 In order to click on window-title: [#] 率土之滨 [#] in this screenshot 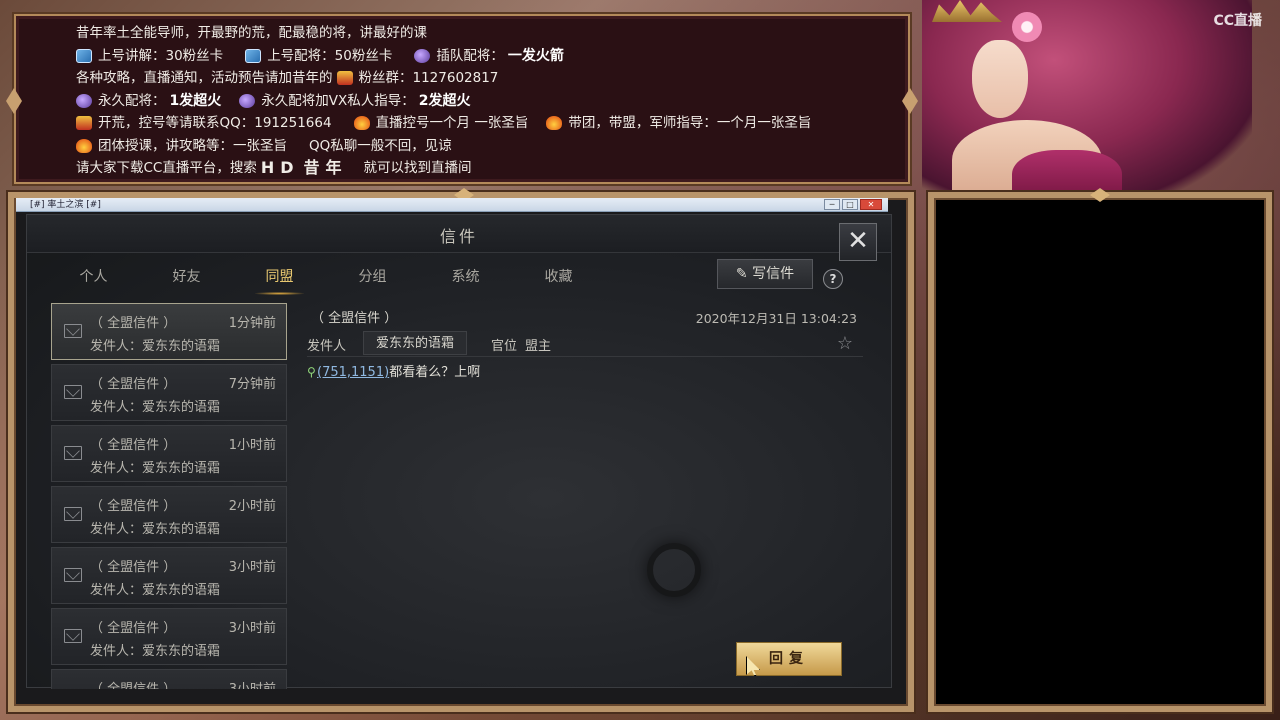, I will do `click(65, 205)`.